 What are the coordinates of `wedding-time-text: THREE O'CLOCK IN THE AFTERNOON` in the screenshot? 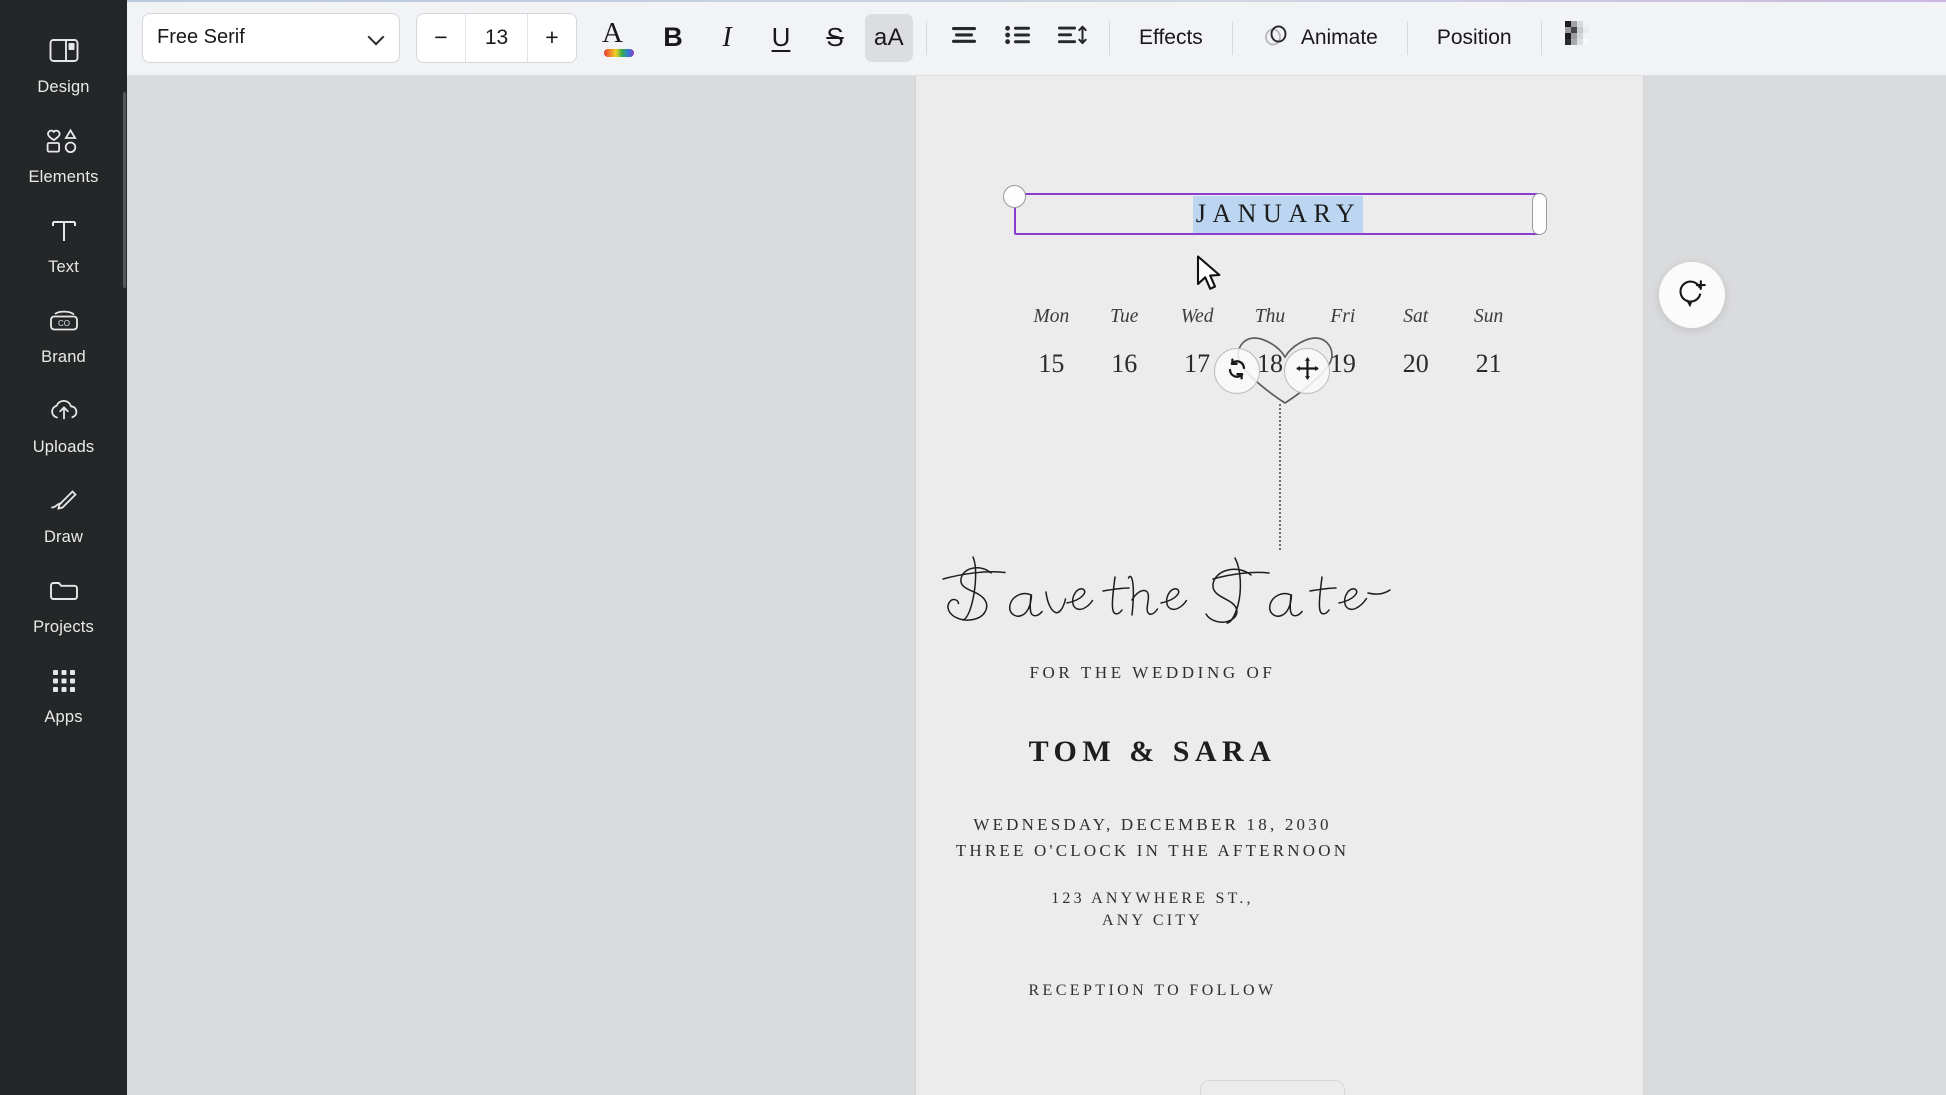 It's located at (1152, 851).